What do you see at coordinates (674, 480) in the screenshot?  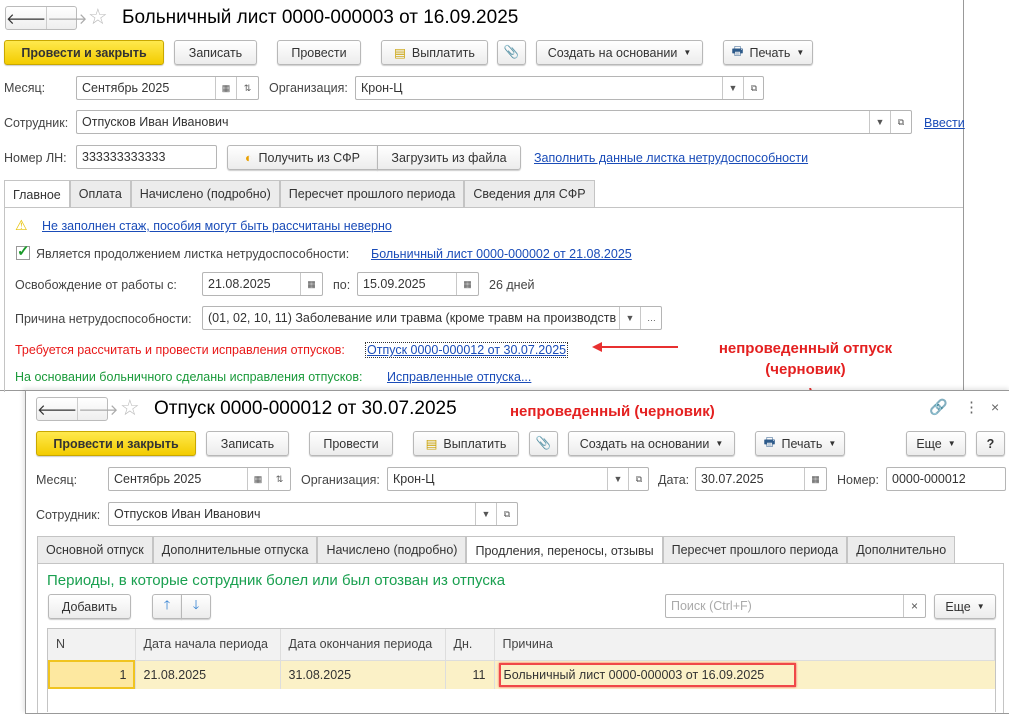 I see `date-label: Дата:` at bounding box center [674, 480].